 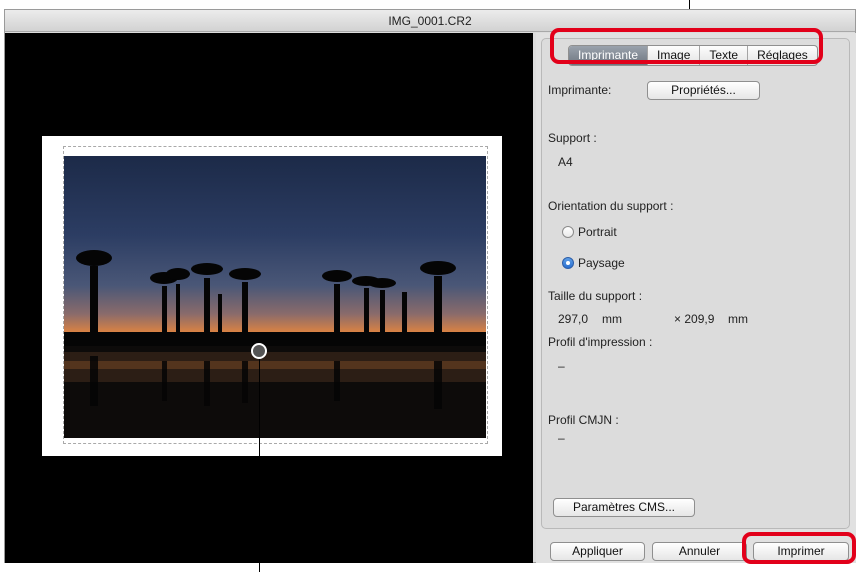 What do you see at coordinates (565, 162) in the screenshot?
I see `support-value: A4` at bounding box center [565, 162].